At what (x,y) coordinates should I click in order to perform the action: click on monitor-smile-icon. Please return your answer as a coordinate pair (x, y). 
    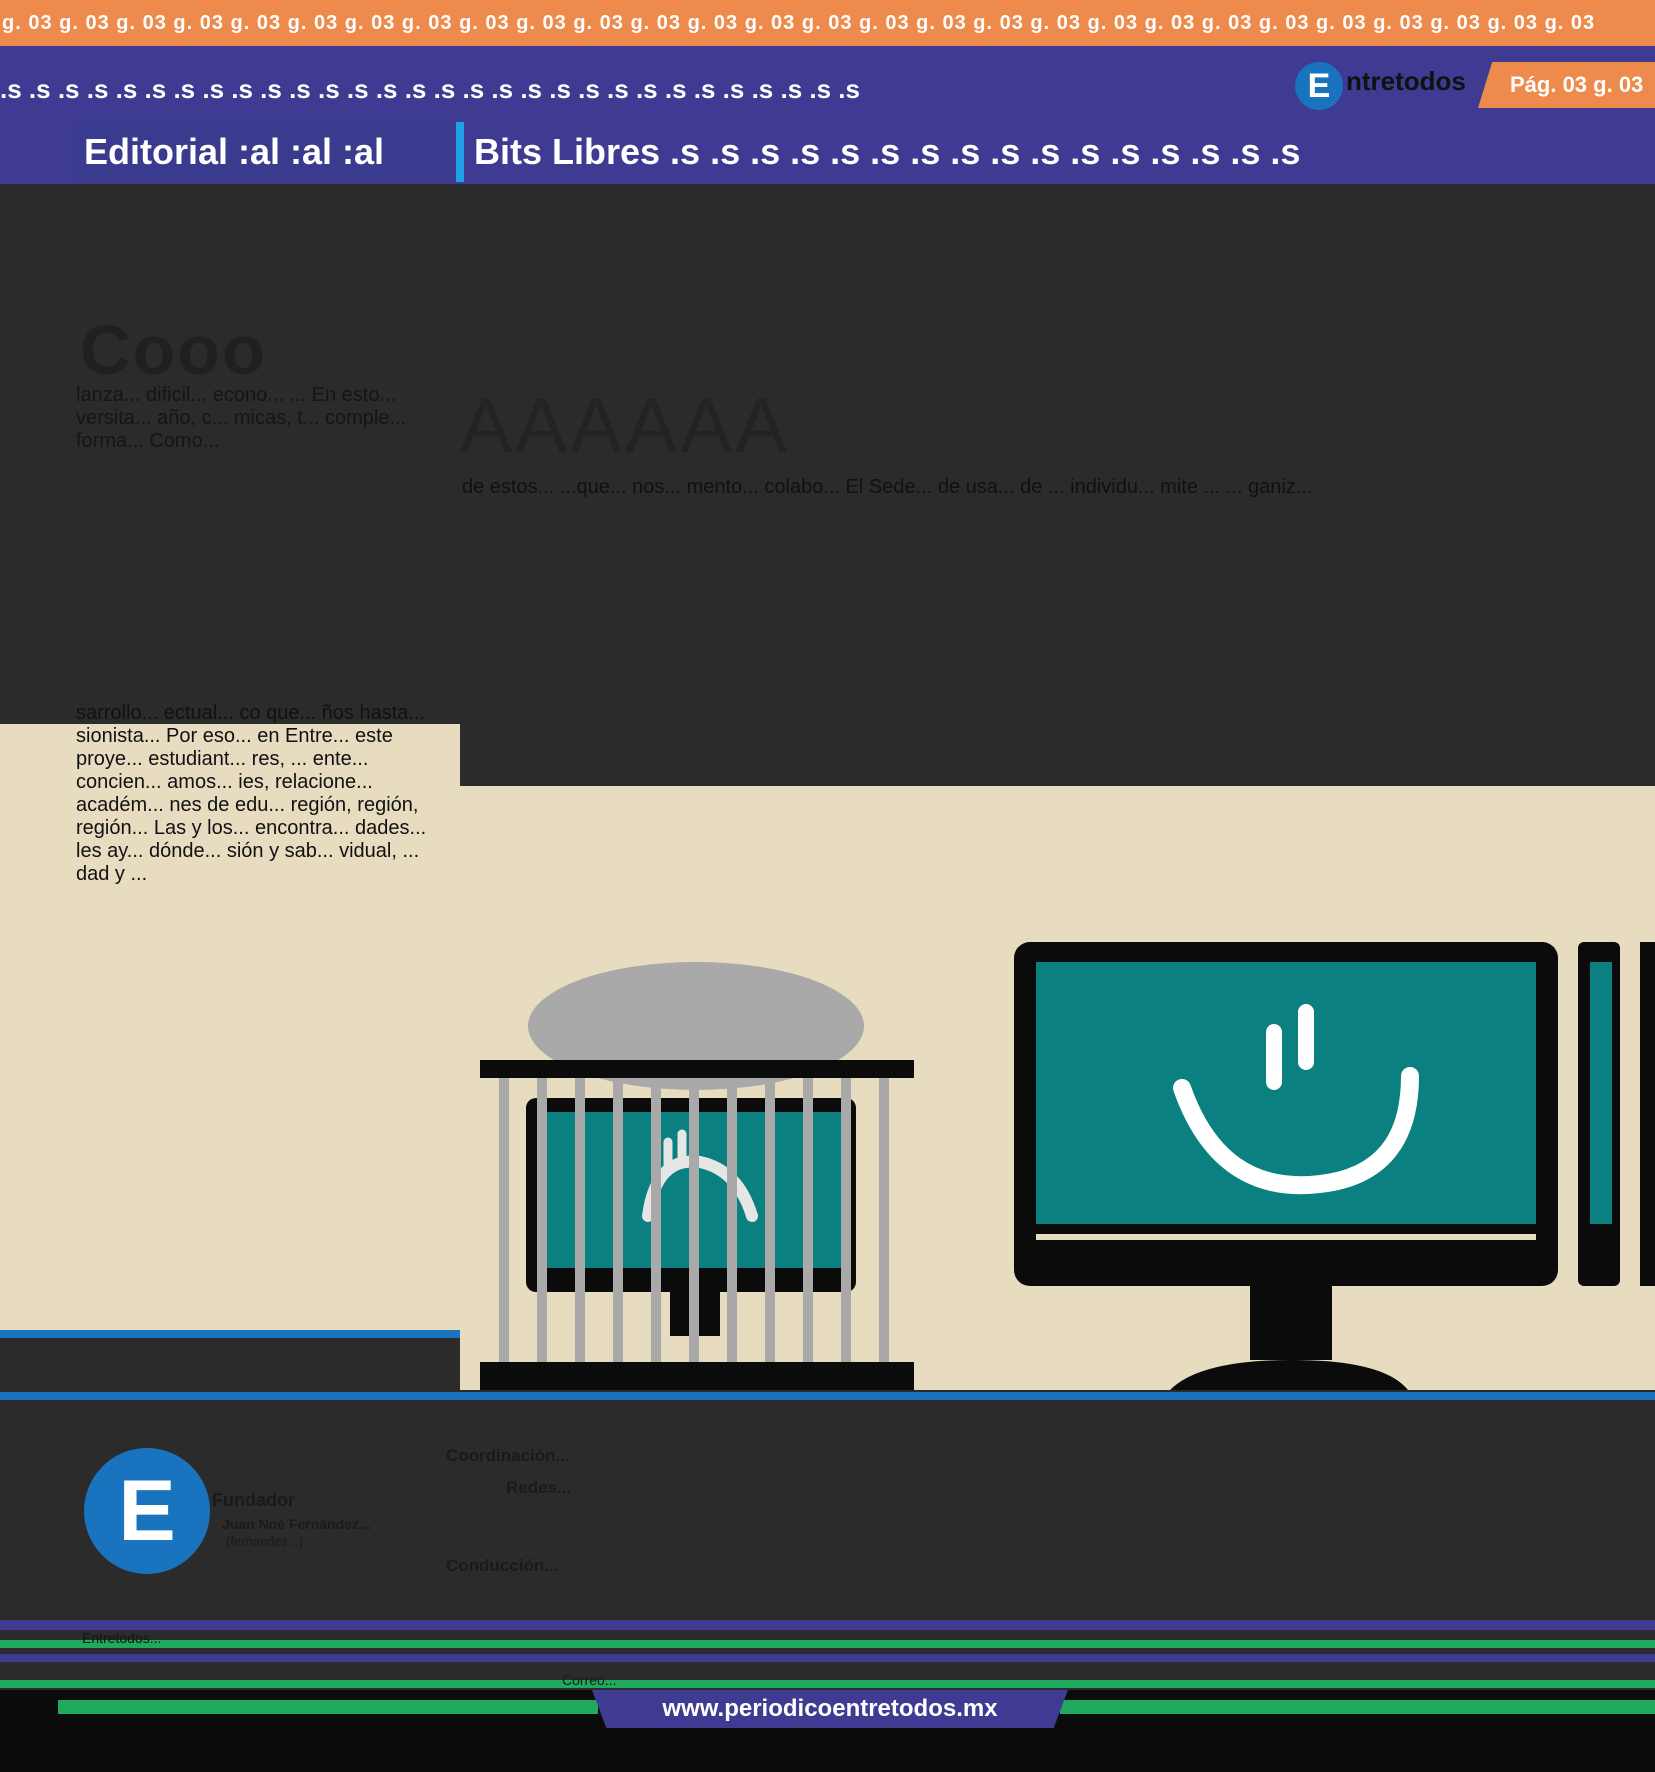
    Looking at the image, I should click on (1286, 1166).